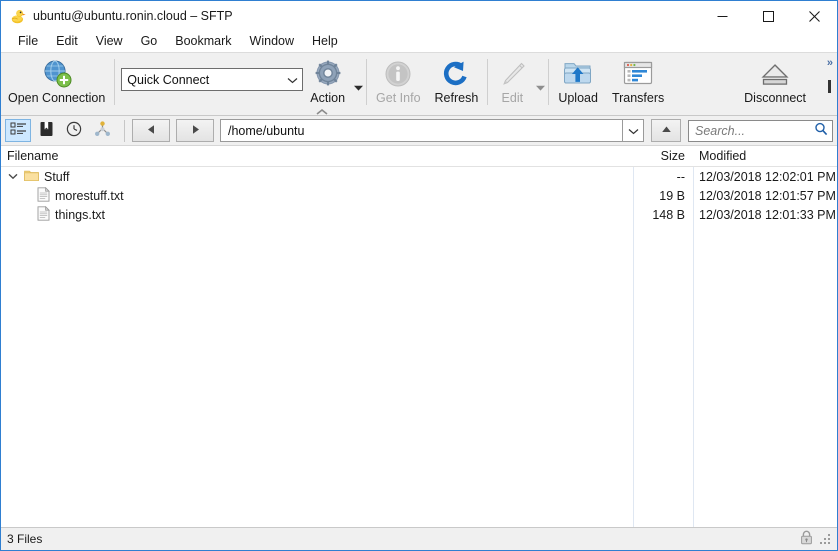 Image resolution: width=838 pixels, height=551 pixels. I want to click on transfers-label: Transfers, so click(638, 98).